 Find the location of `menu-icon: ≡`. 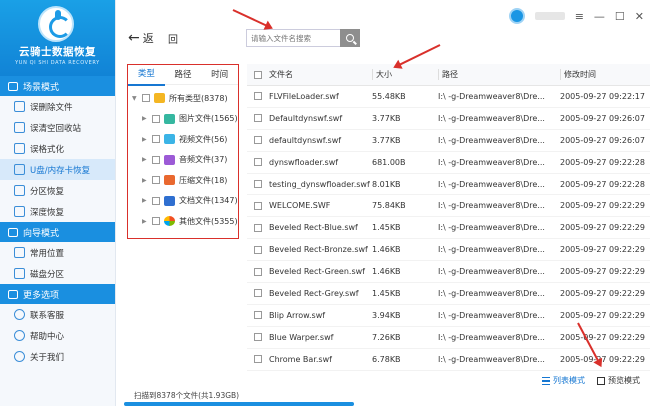

menu-icon: ≡ is located at coordinates (579, 16).